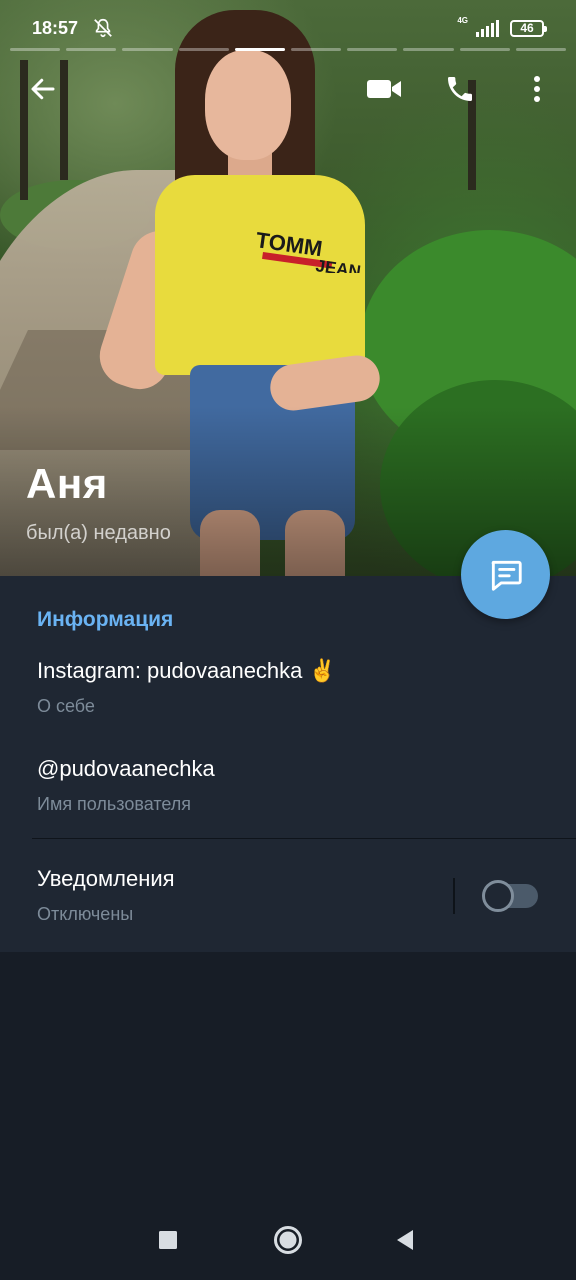 The height and width of the screenshot is (1280, 576). I want to click on video-camera-icon, so click(384, 89).